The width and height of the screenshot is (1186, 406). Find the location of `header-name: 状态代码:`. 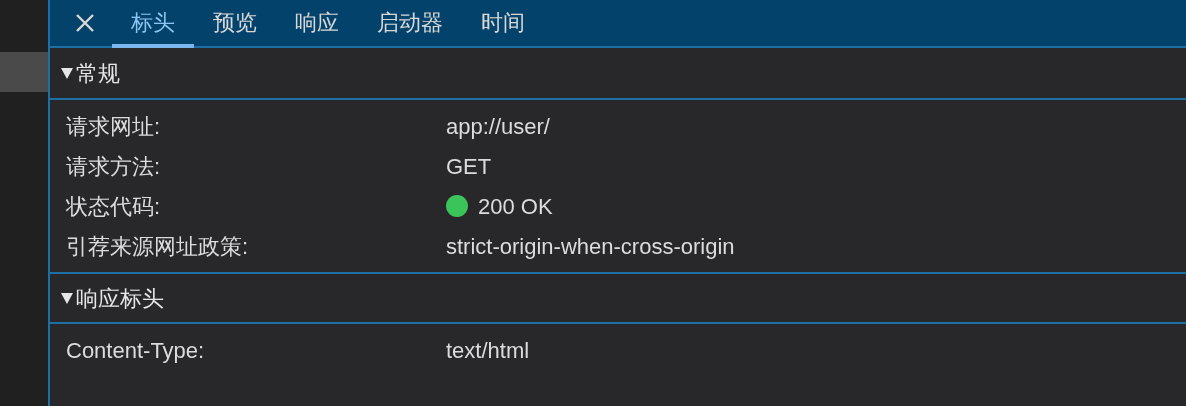

header-name: 状态代码: is located at coordinates (114, 206).